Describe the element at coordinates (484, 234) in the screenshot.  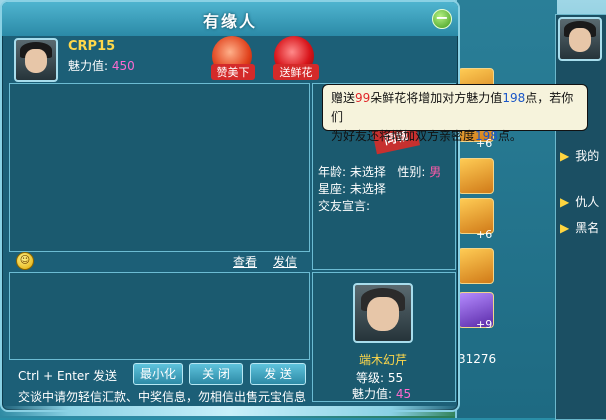
I see `item-badge: +6` at that location.